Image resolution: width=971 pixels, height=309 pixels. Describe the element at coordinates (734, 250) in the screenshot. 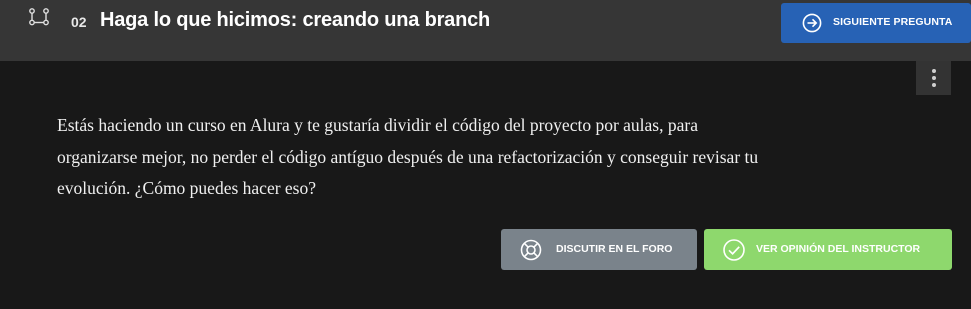

I see `check-circle-icon` at that location.